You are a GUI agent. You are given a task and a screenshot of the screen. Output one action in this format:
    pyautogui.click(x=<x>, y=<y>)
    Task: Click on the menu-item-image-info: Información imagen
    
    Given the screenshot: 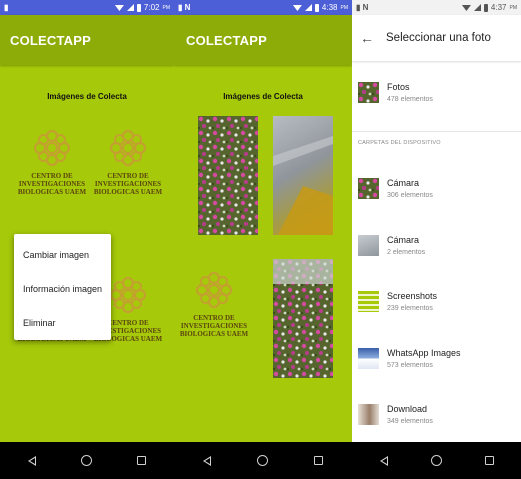 What is the action you would take?
    pyautogui.click(x=62, y=289)
    